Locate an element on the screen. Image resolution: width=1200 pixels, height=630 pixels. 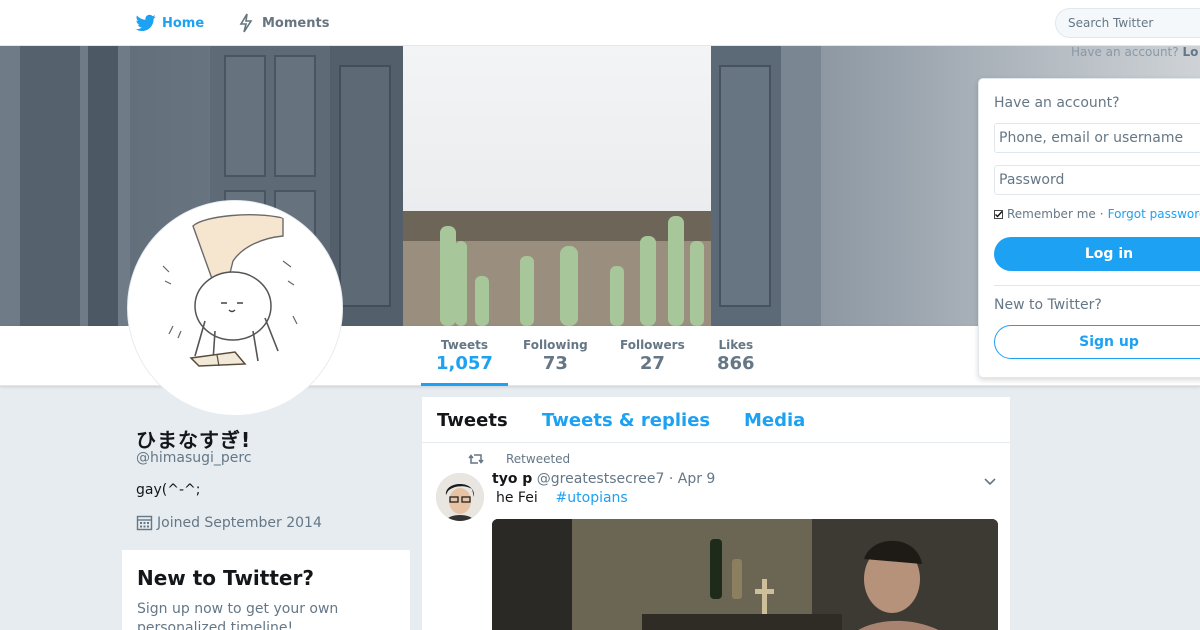
tweet-header: tyo p @greatestsecree7 · Apr 9 is located at coordinates (603, 479).